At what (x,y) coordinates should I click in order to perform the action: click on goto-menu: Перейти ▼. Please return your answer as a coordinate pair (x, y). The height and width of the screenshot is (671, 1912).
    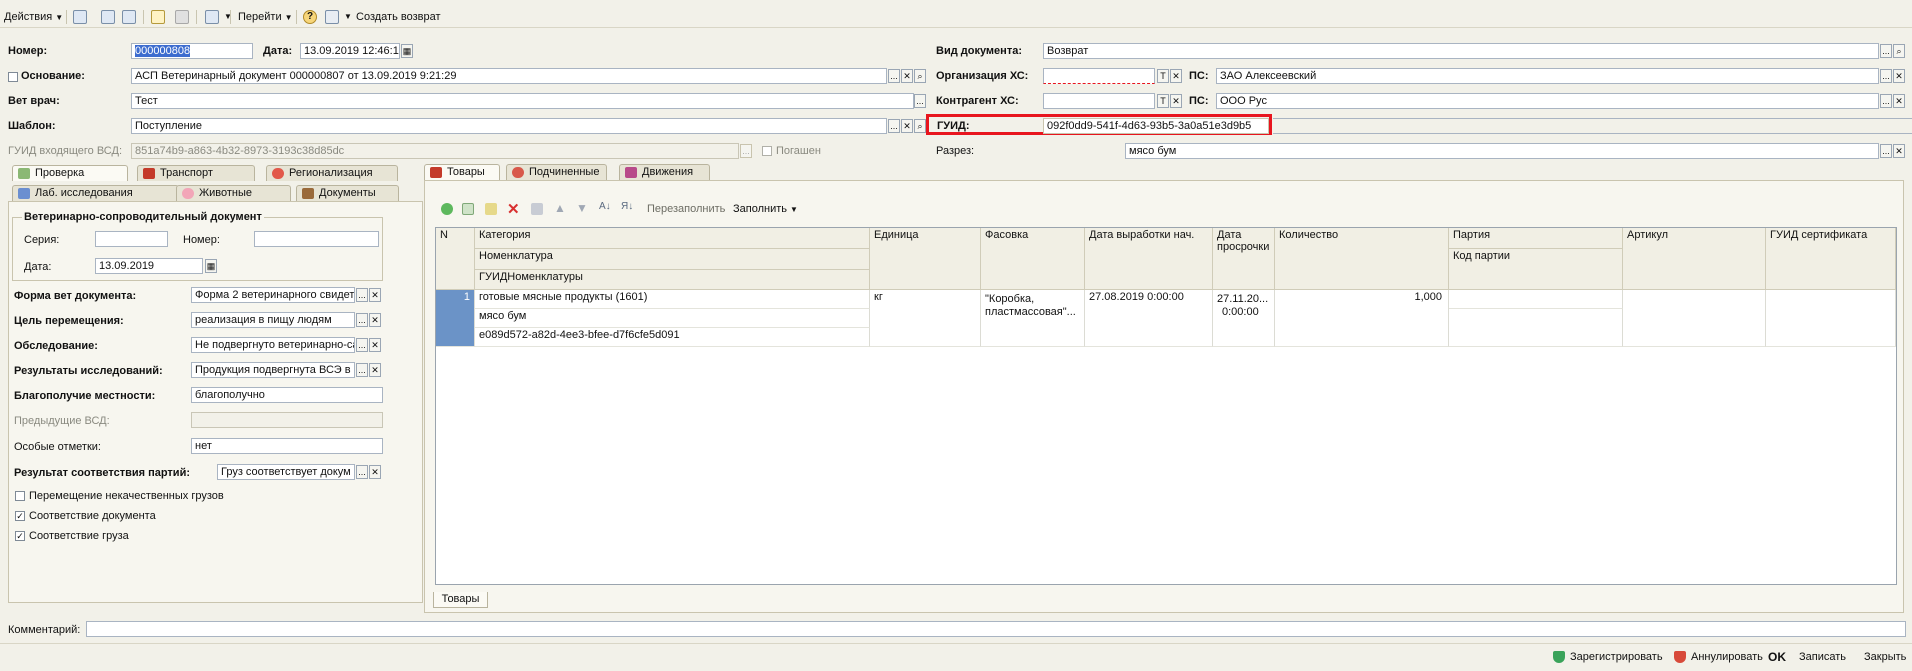
    Looking at the image, I should click on (265, 17).